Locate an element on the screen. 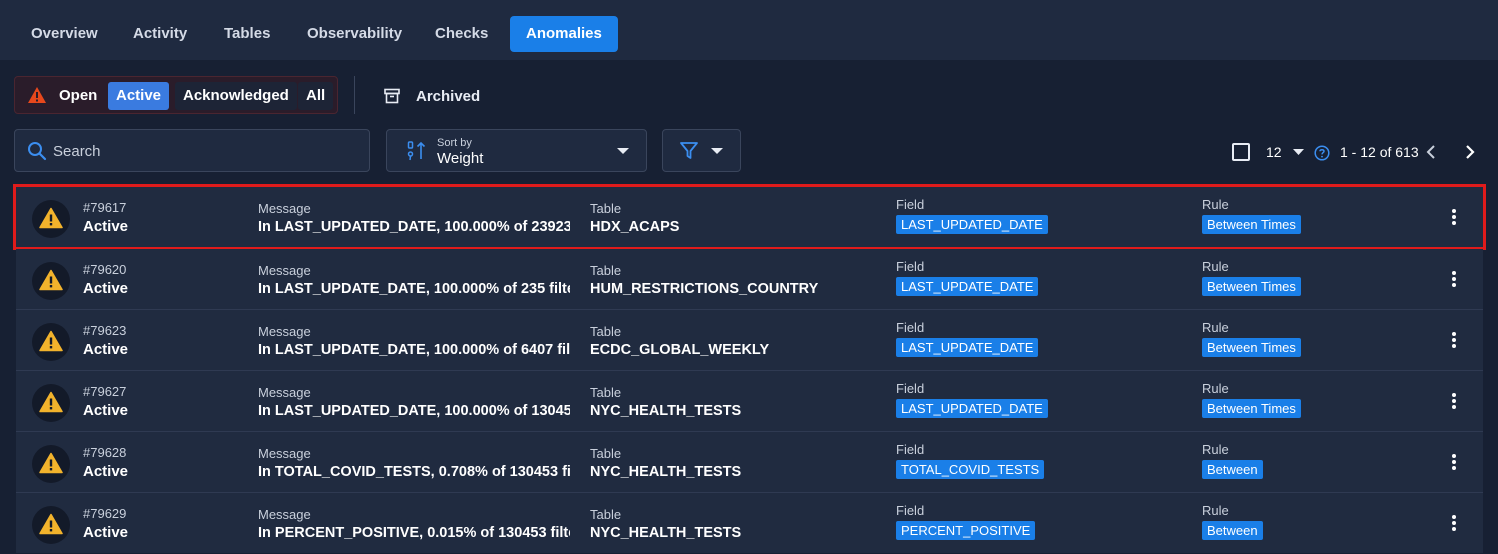  anomaly-id: #79628 is located at coordinates (104, 452).